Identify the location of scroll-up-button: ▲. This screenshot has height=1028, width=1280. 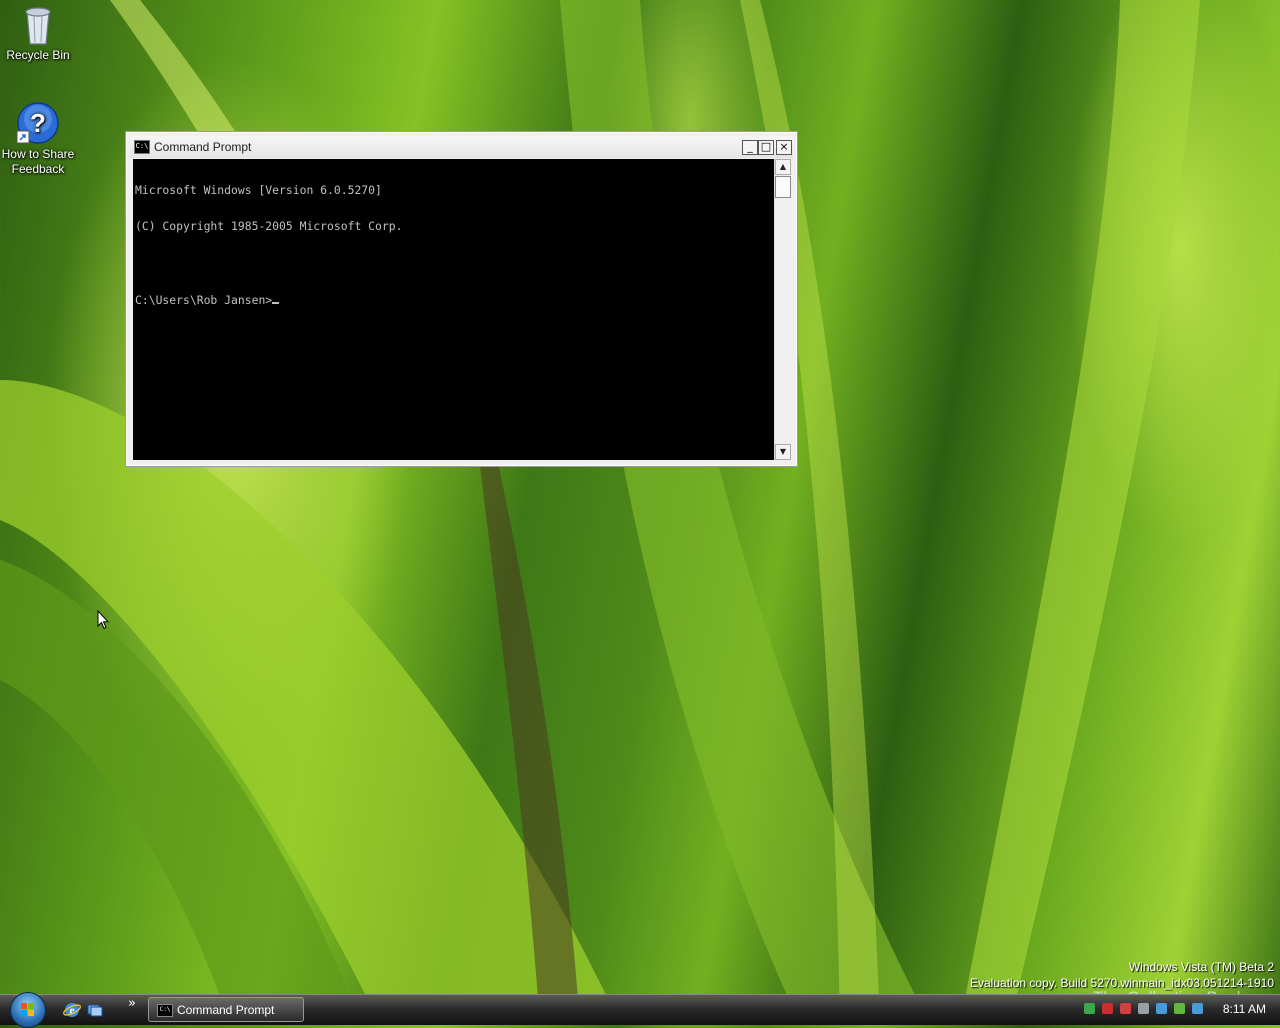
(783, 167).